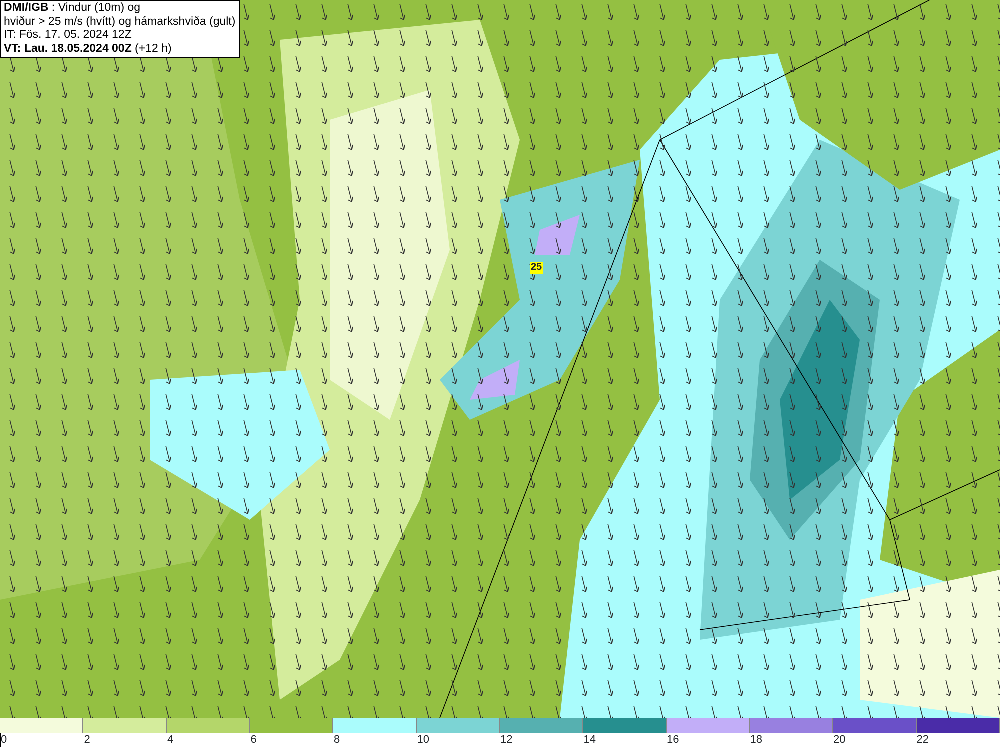 This screenshot has height=747, width=1000. What do you see at coordinates (840, 740) in the screenshot?
I see `legend-label: 20` at bounding box center [840, 740].